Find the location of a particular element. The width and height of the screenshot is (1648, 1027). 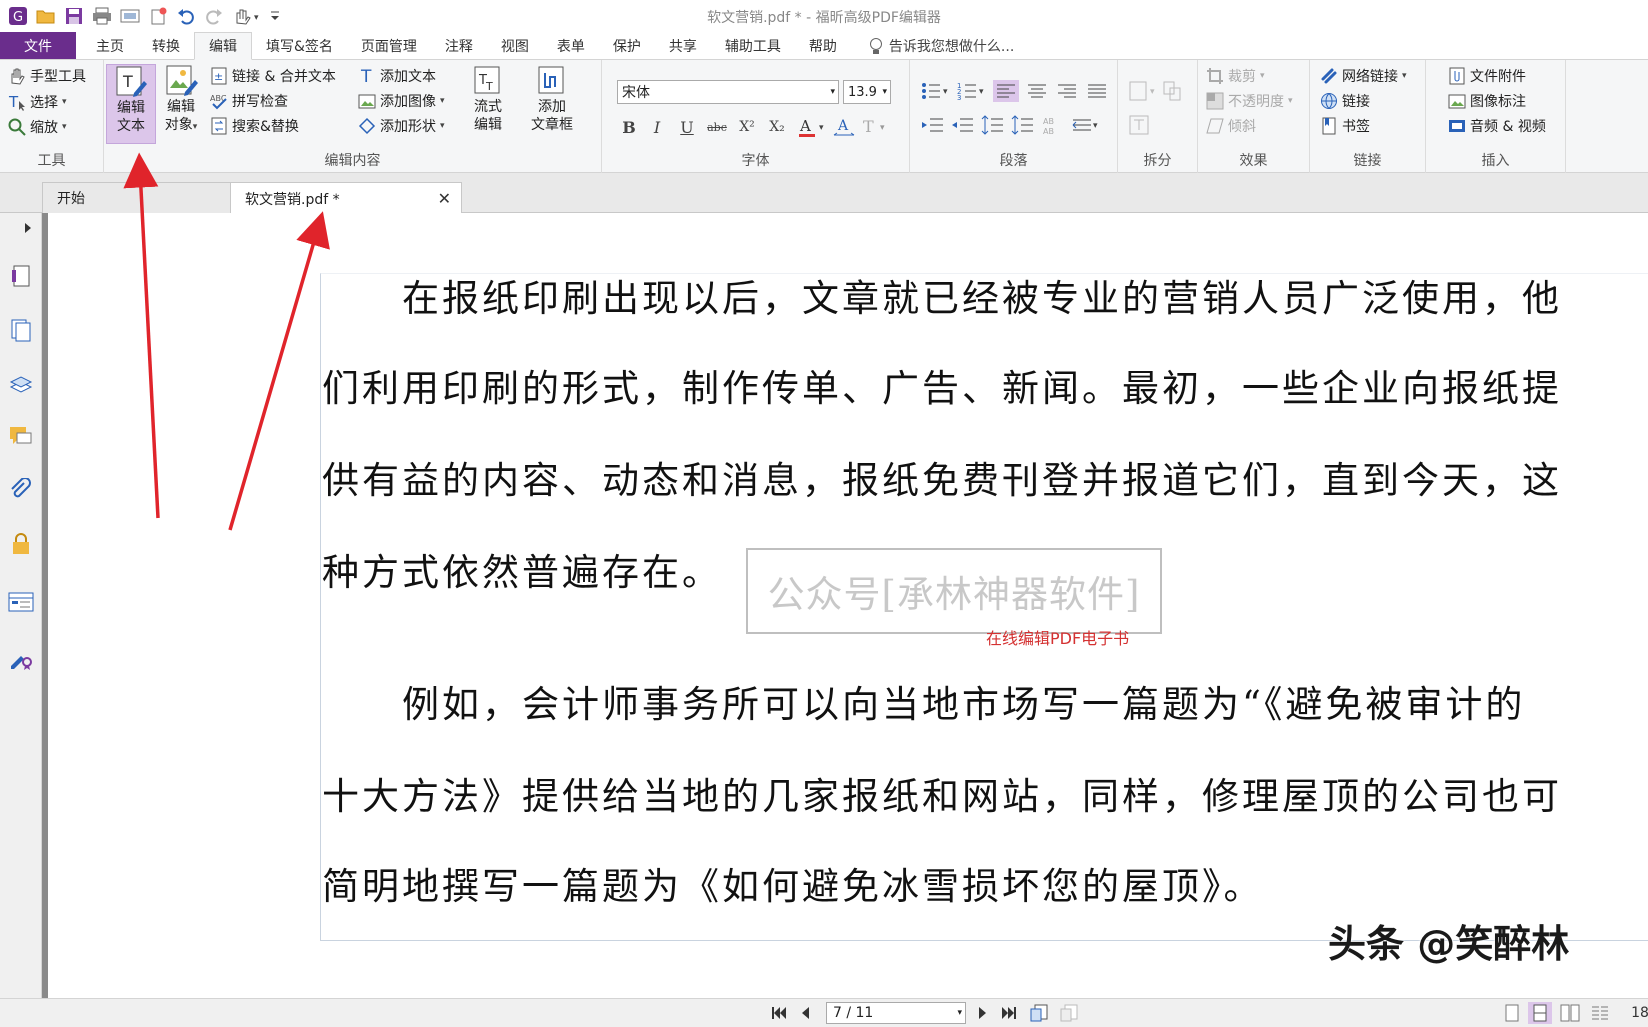

tab-current-document: 软文营销.pdf * ✕ is located at coordinates (346, 198).